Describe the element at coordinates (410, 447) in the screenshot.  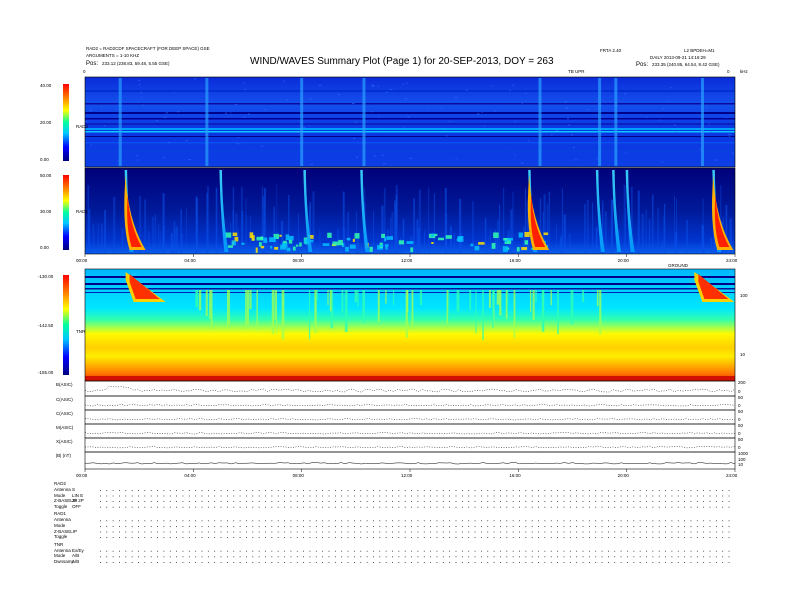
I see `line-series` at that location.